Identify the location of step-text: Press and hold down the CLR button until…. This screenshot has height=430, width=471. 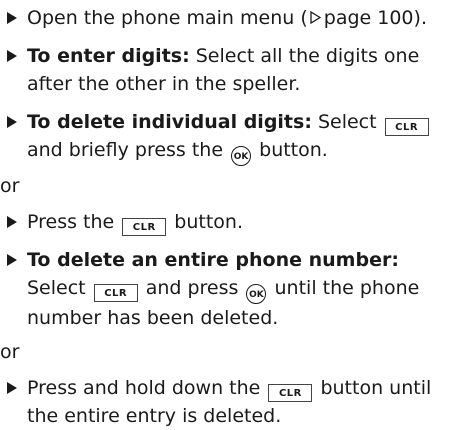
(229, 402).